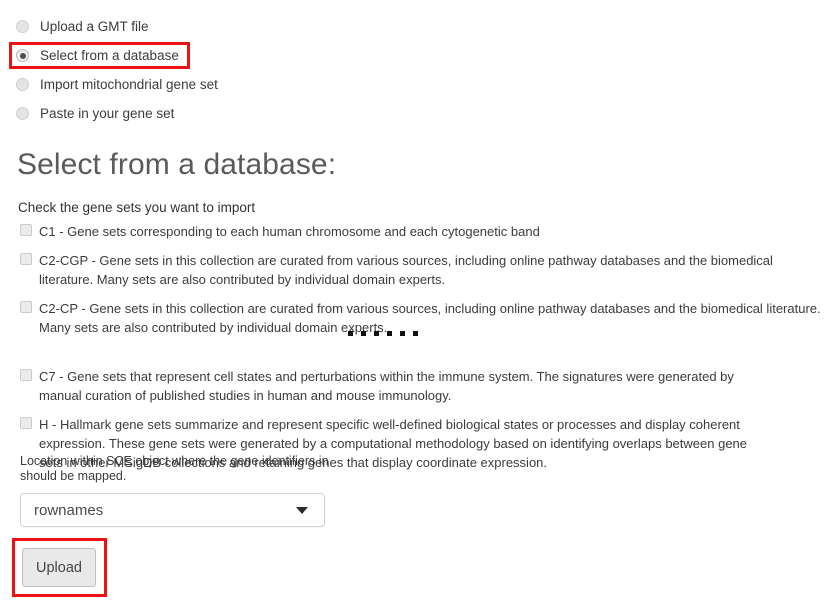  Describe the element at coordinates (26, 230) in the screenshot. I see `checkbox-c1` at that location.